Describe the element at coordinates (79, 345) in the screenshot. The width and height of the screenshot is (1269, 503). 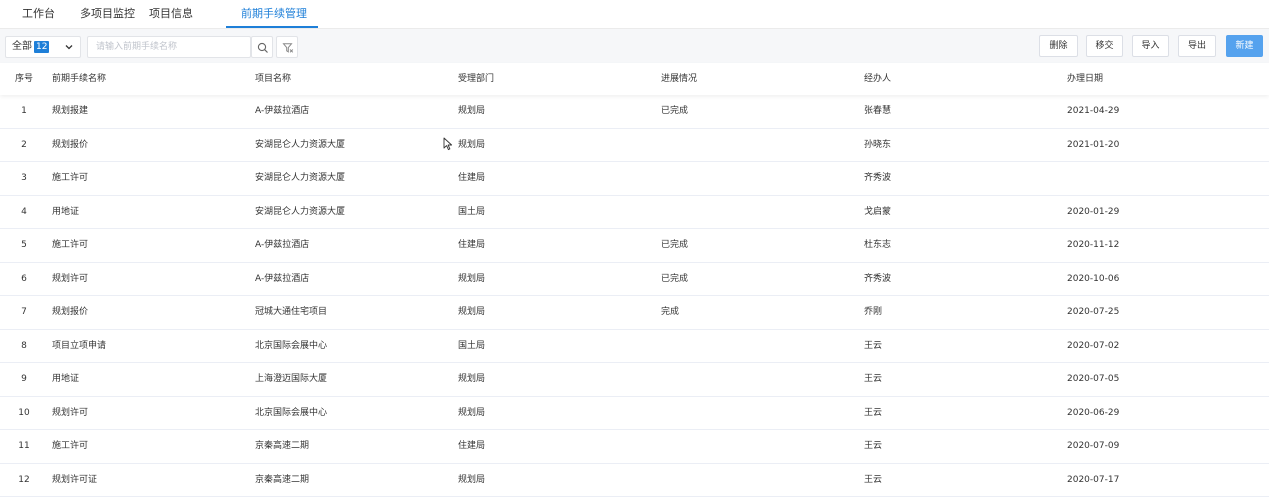
I see `cell-procedure-name: 项目立项申请` at that location.